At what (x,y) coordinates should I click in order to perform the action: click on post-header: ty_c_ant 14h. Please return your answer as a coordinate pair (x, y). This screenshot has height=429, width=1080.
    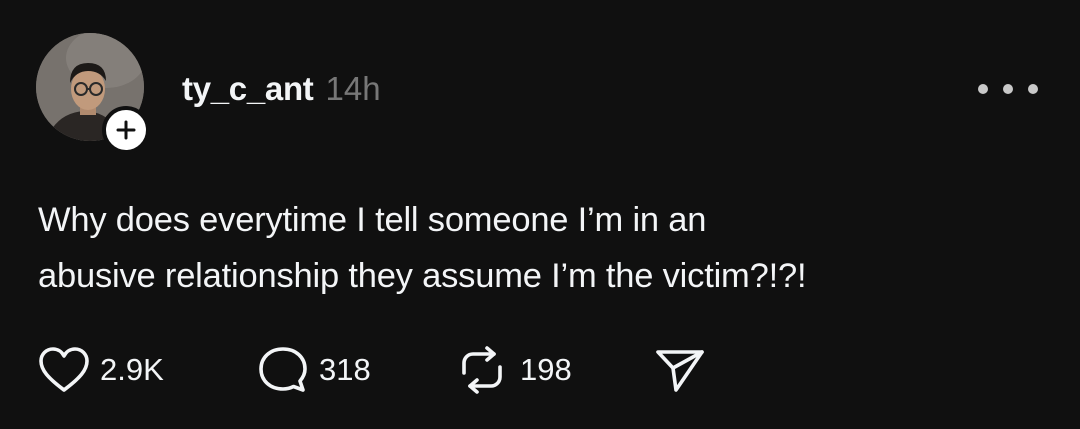
    Looking at the image, I should click on (281, 90).